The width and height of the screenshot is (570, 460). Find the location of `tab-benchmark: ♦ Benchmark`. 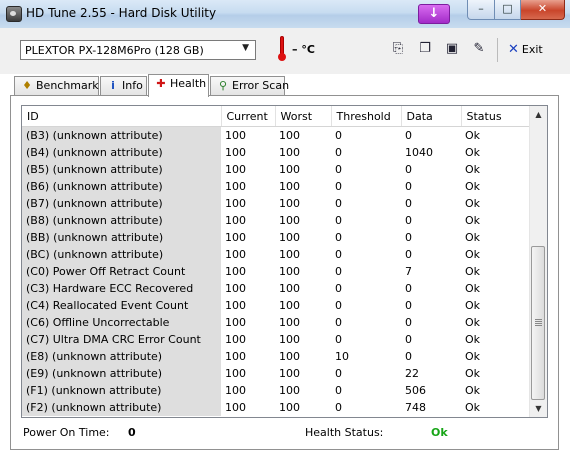

tab-benchmark: ♦ Benchmark is located at coordinates (56, 85).